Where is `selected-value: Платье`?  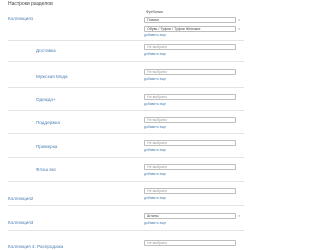 selected-value: Платье is located at coordinates (153, 20).